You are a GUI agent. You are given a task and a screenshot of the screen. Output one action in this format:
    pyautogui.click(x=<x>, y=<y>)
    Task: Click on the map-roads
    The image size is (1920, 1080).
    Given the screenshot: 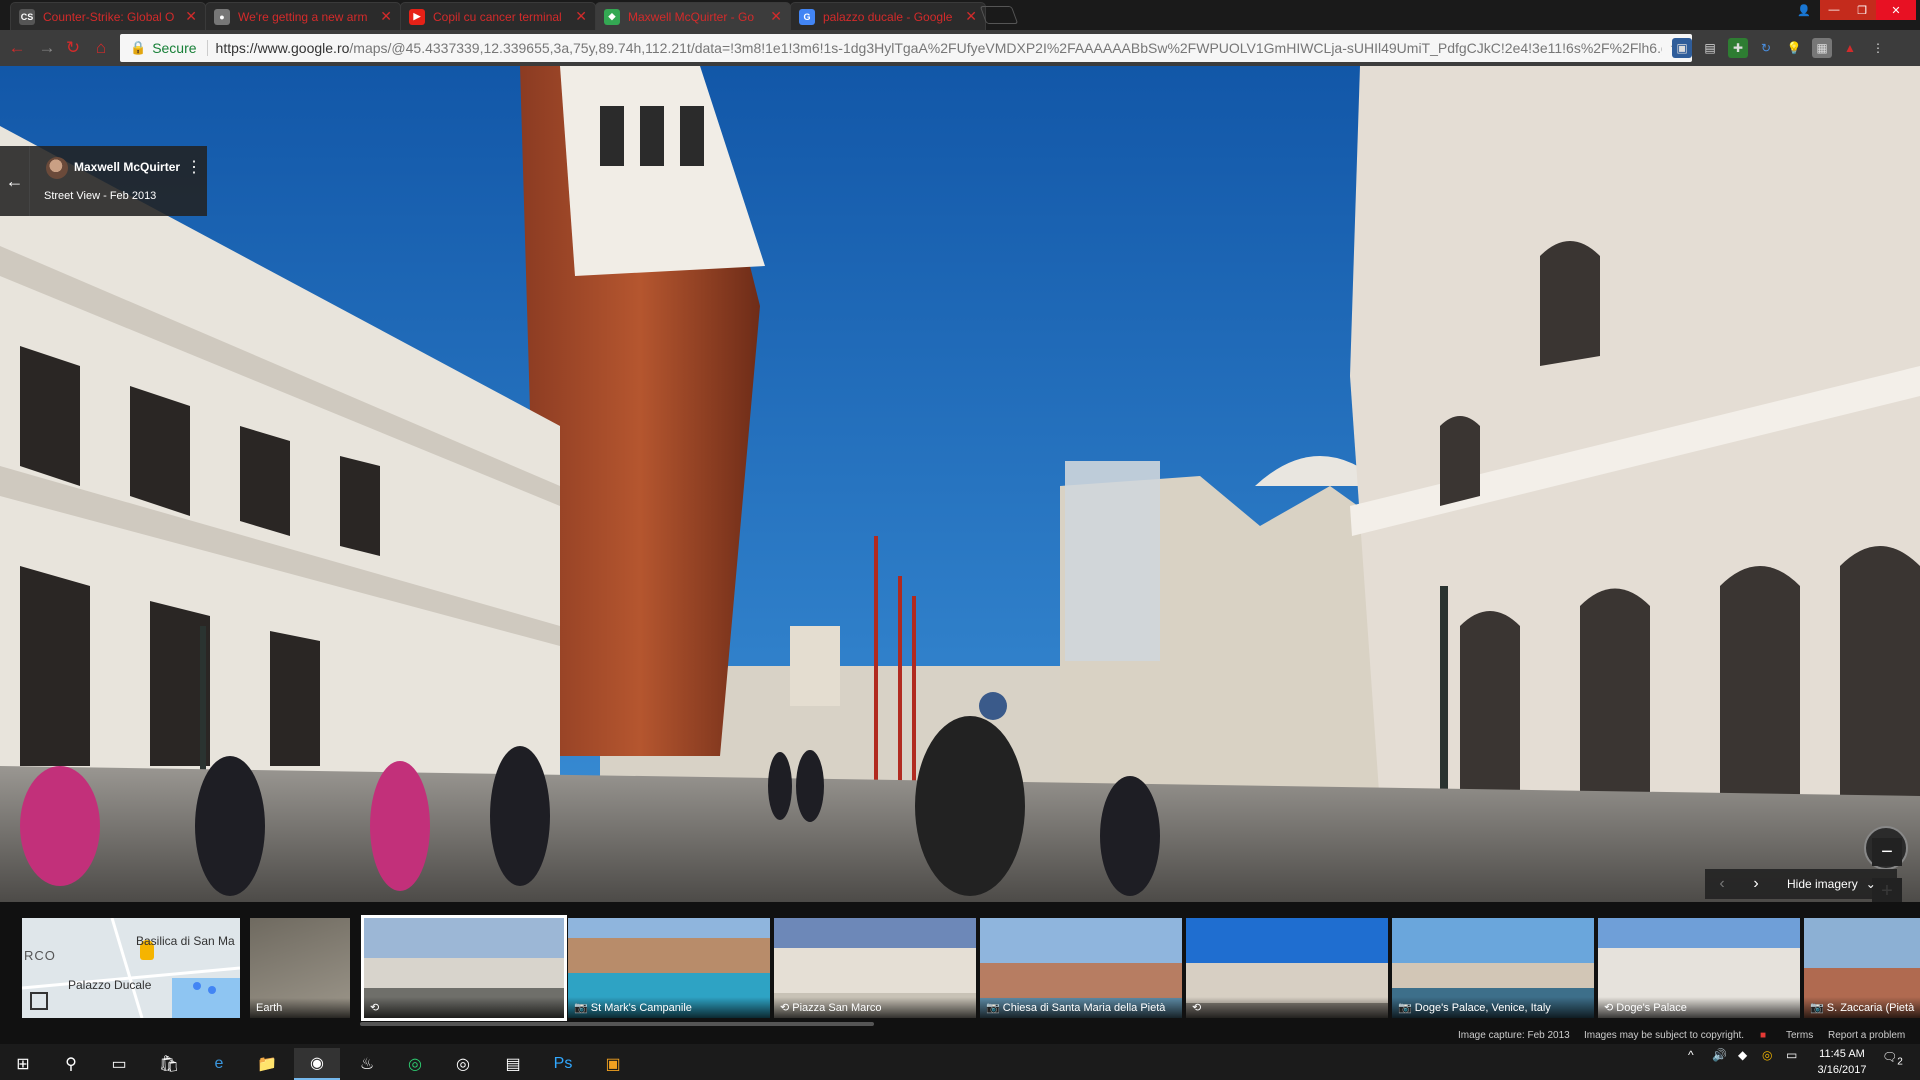 What is the action you would take?
    pyautogui.click(x=131, y=968)
    